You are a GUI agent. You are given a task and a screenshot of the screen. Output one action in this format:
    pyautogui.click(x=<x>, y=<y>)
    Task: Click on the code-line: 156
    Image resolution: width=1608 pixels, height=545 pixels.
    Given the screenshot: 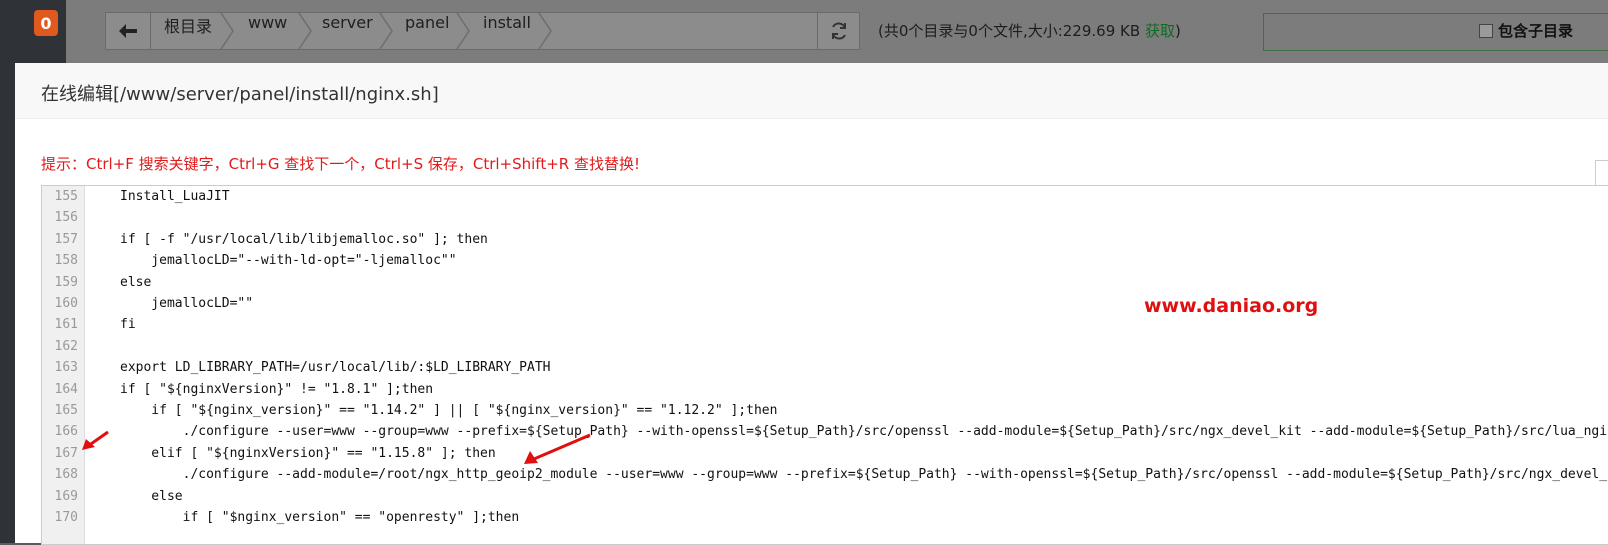 What is the action you would take?
    pyautogui.click(x=825, y=217)
    